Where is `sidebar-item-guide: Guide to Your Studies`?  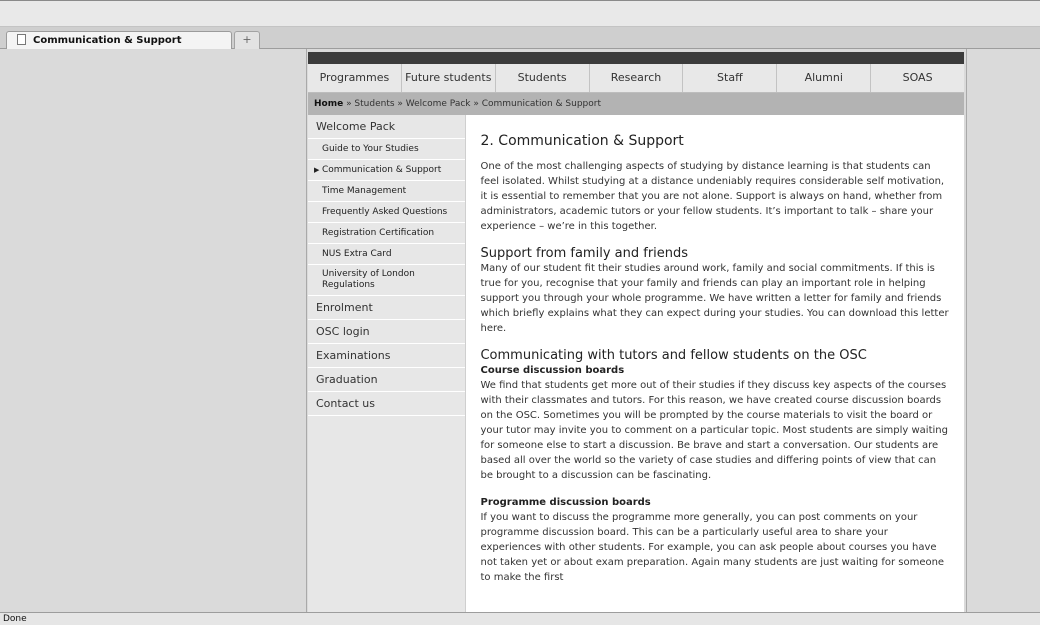 sidebar-item-guide: Guide to Your Studies is located at coordinates (387, 149).